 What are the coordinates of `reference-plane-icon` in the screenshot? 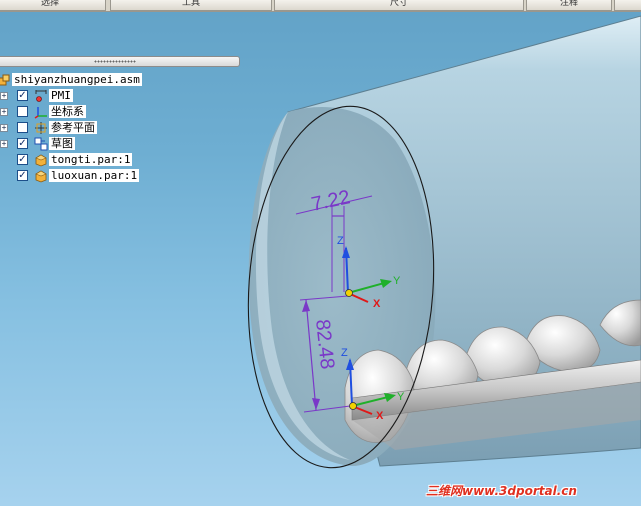 It's located at (41, 128).